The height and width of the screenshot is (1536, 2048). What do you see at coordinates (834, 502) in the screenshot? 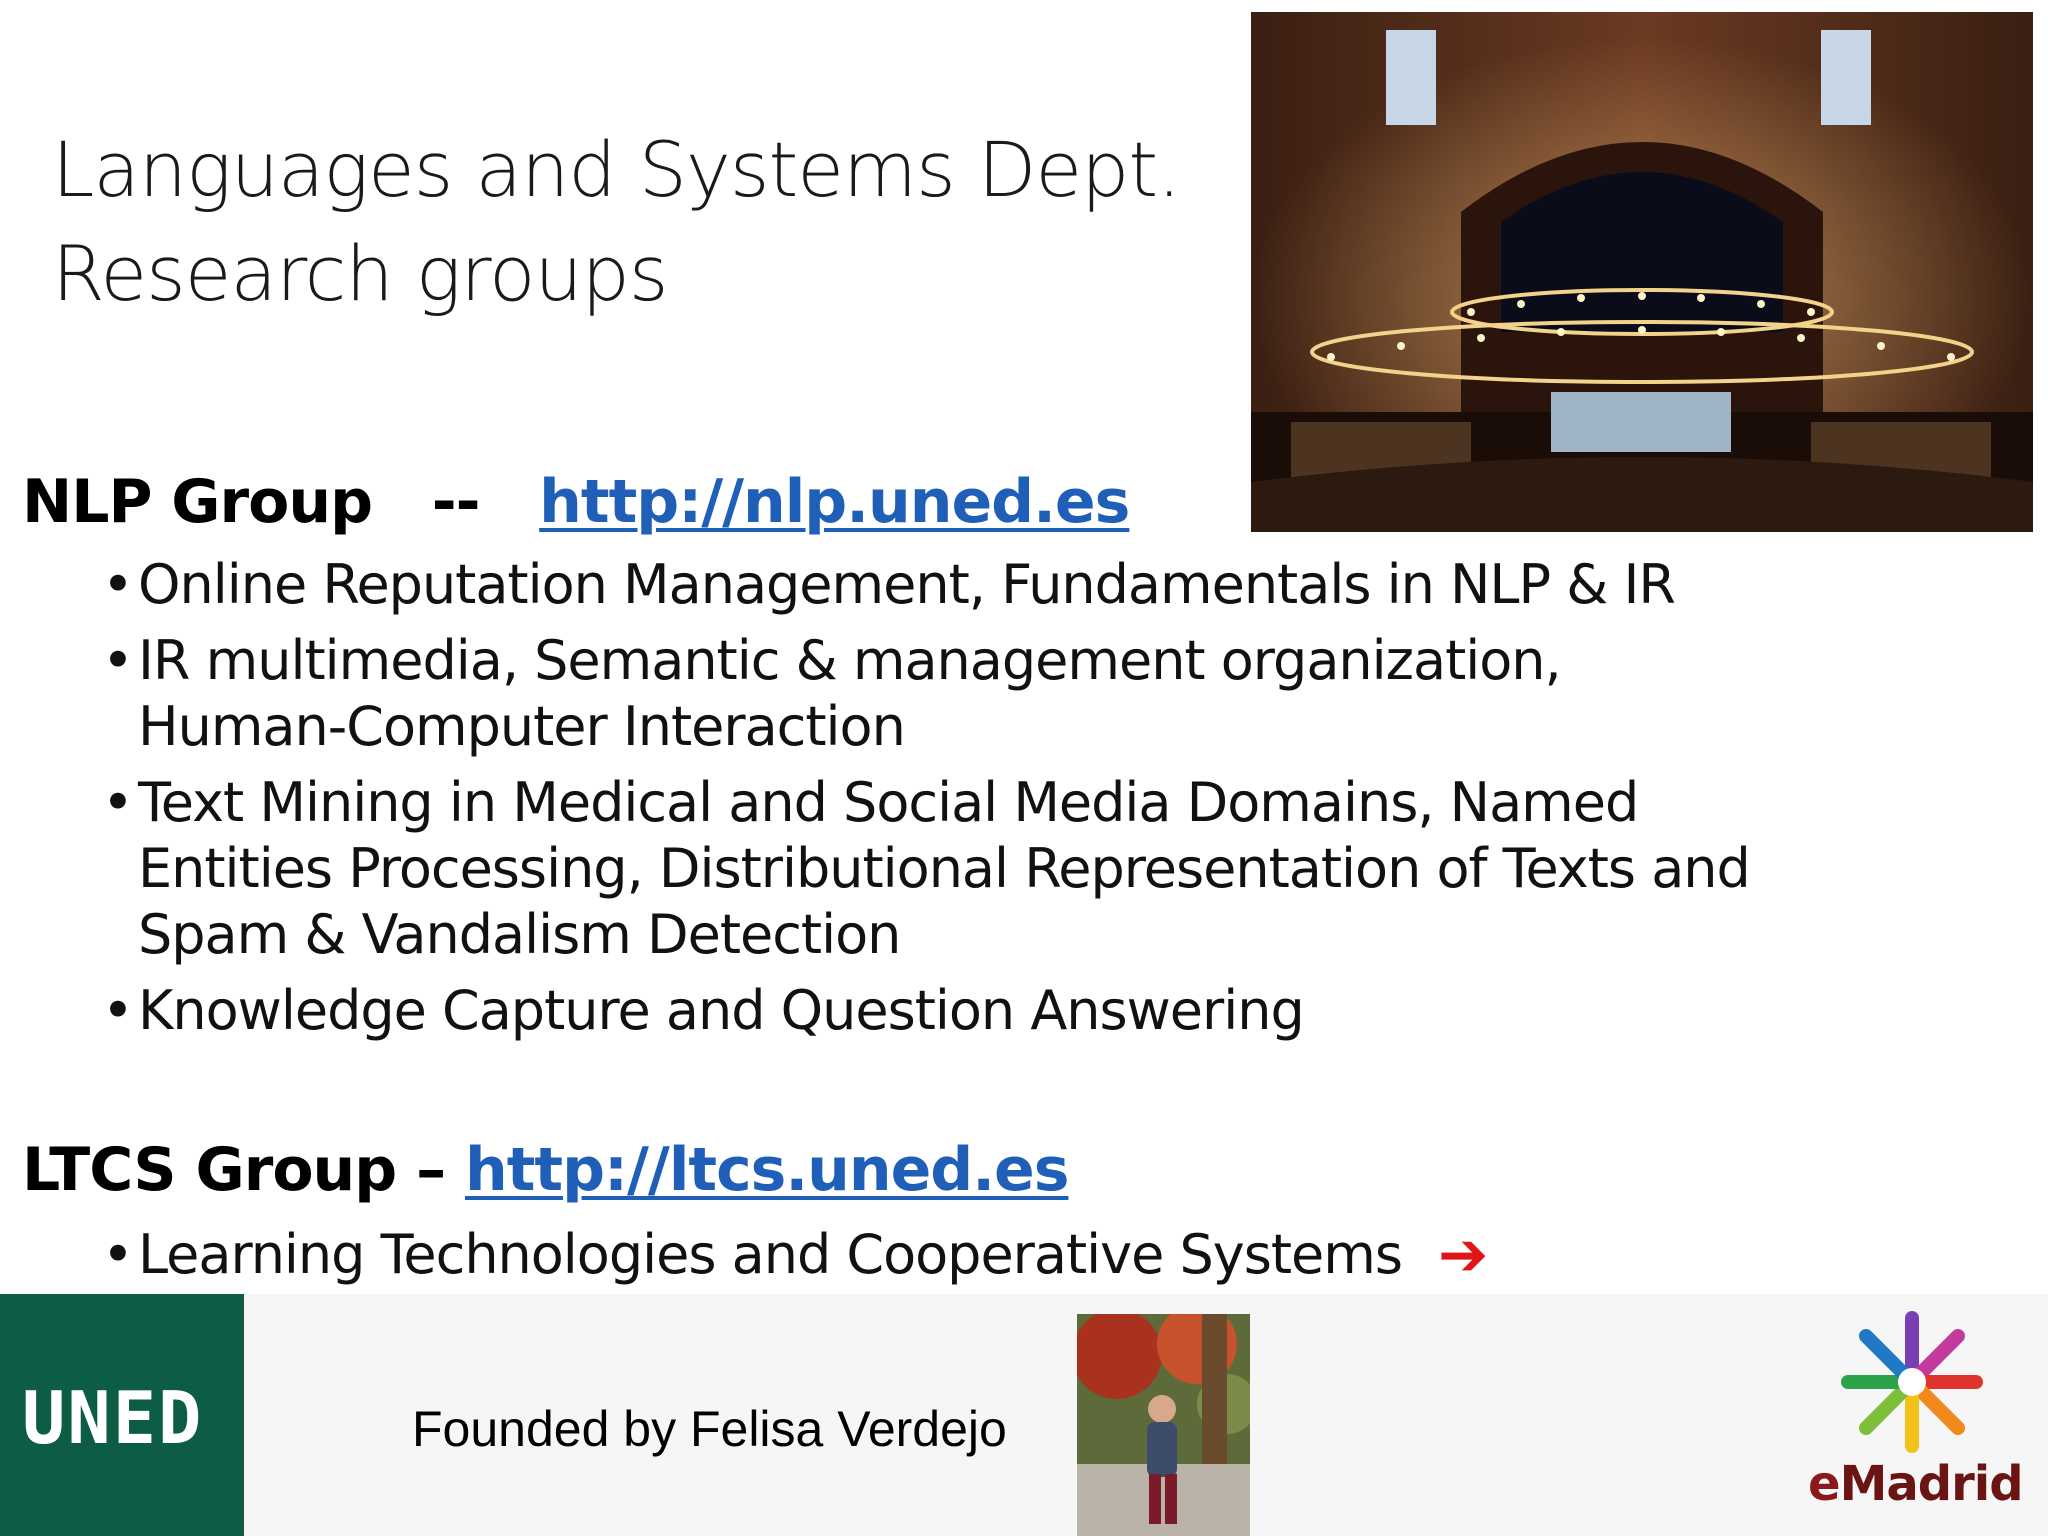
I see `nlp-group-link: http://nlp.uned.es` at bounding box center [834, 502].